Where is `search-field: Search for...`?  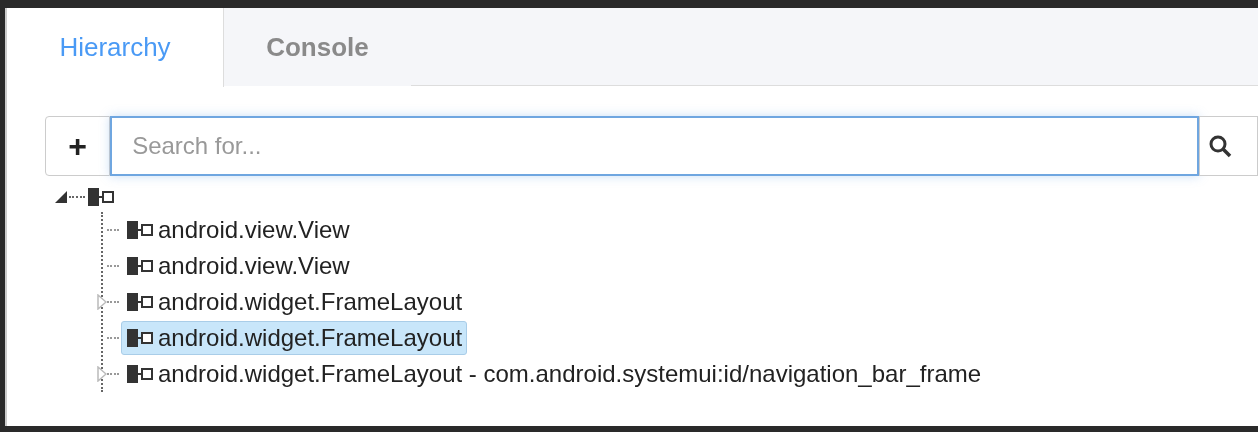 search-field: Search for... is located at coordinates (654, 146).